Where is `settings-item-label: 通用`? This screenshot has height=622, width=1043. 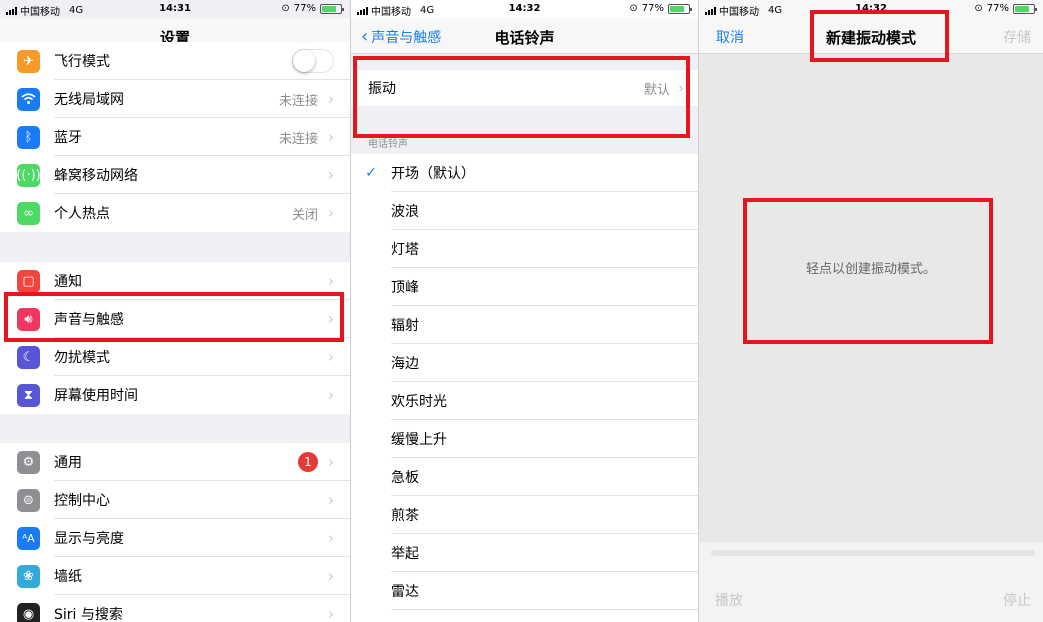
settings-item-label: 通用 is located at coordinates (68, 463).